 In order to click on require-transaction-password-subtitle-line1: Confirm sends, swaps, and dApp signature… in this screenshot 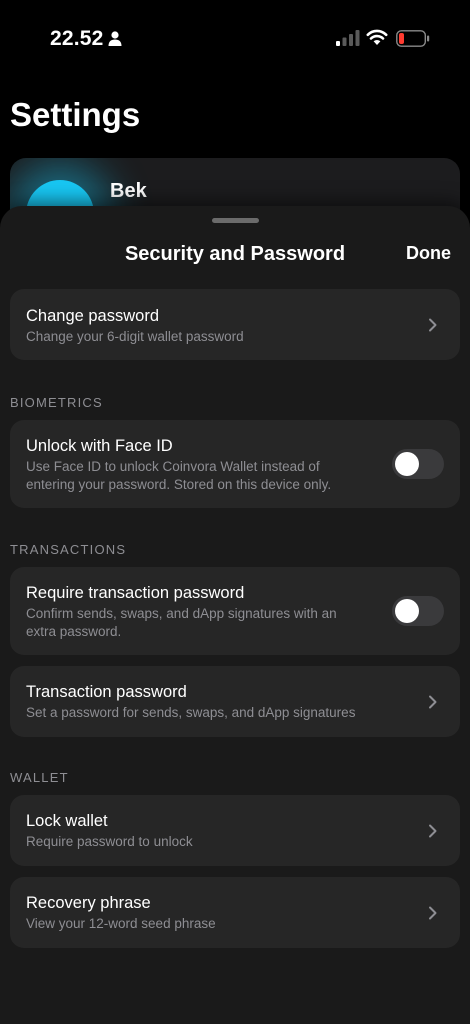, I will do `click(181, 613)`.